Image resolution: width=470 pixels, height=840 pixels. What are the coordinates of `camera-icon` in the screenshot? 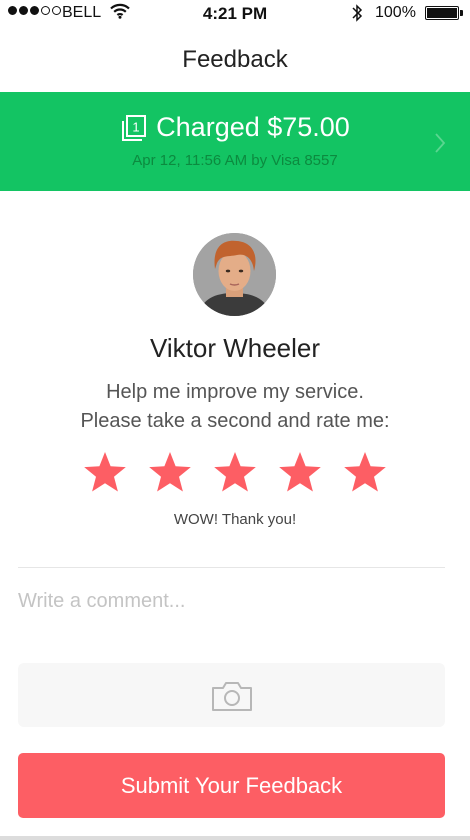 It's located at (232, 696).